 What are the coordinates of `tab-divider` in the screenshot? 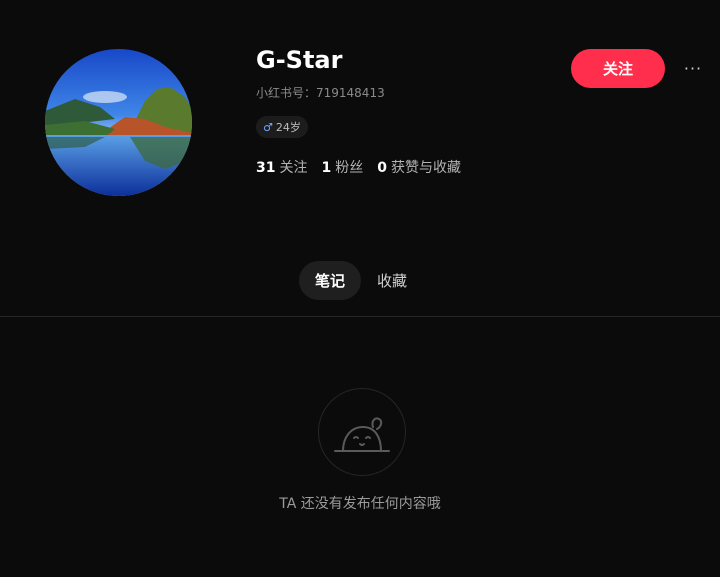 It's located at (360, 316).